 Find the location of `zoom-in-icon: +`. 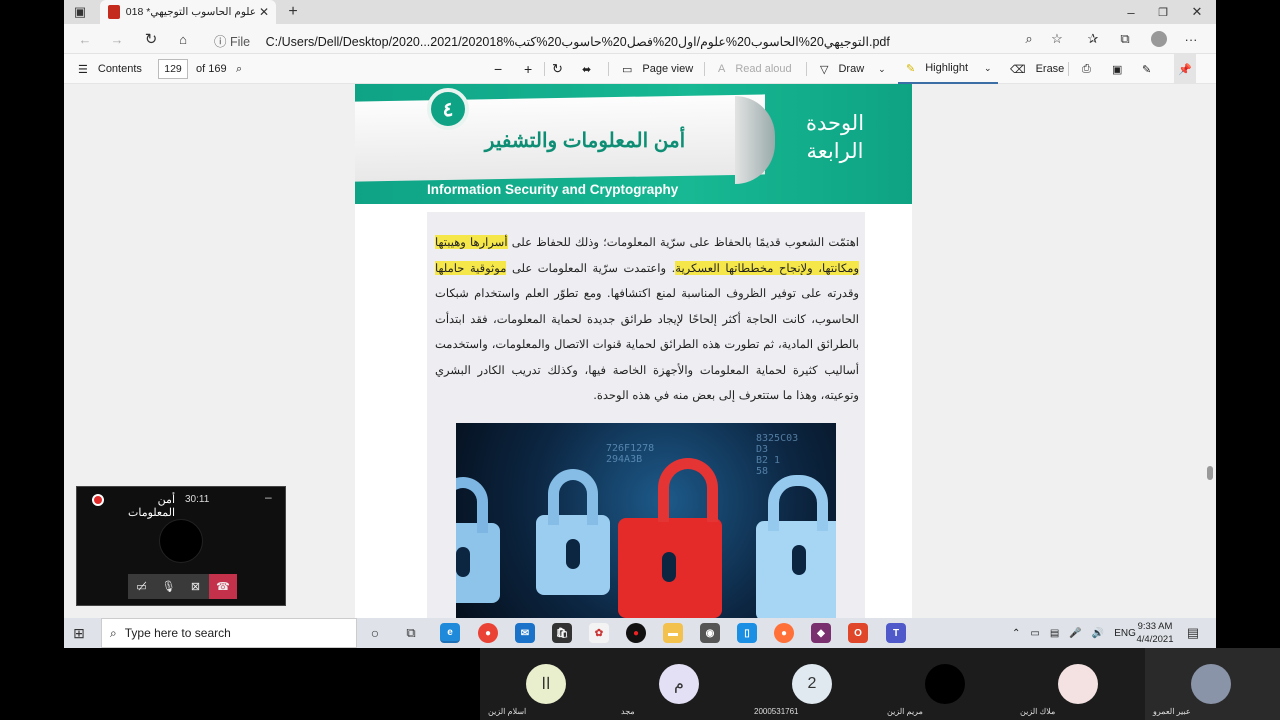

zoom-in-icon: + is located at coordinates (528, 69).